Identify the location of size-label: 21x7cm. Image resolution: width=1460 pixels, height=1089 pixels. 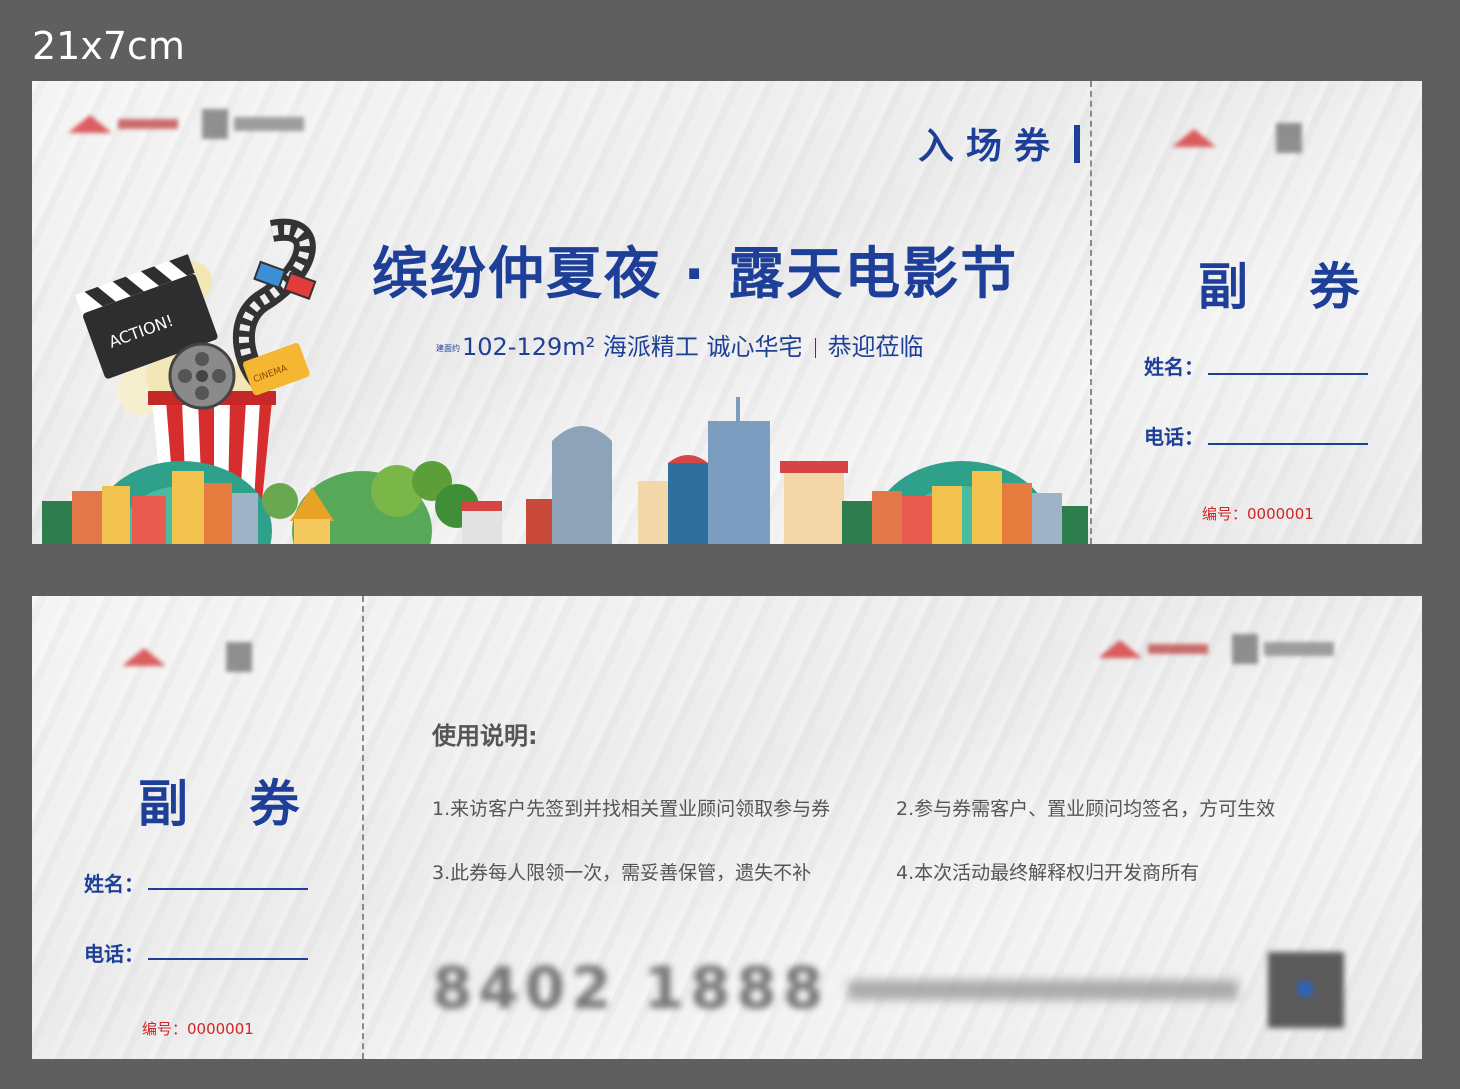
(108, 46).